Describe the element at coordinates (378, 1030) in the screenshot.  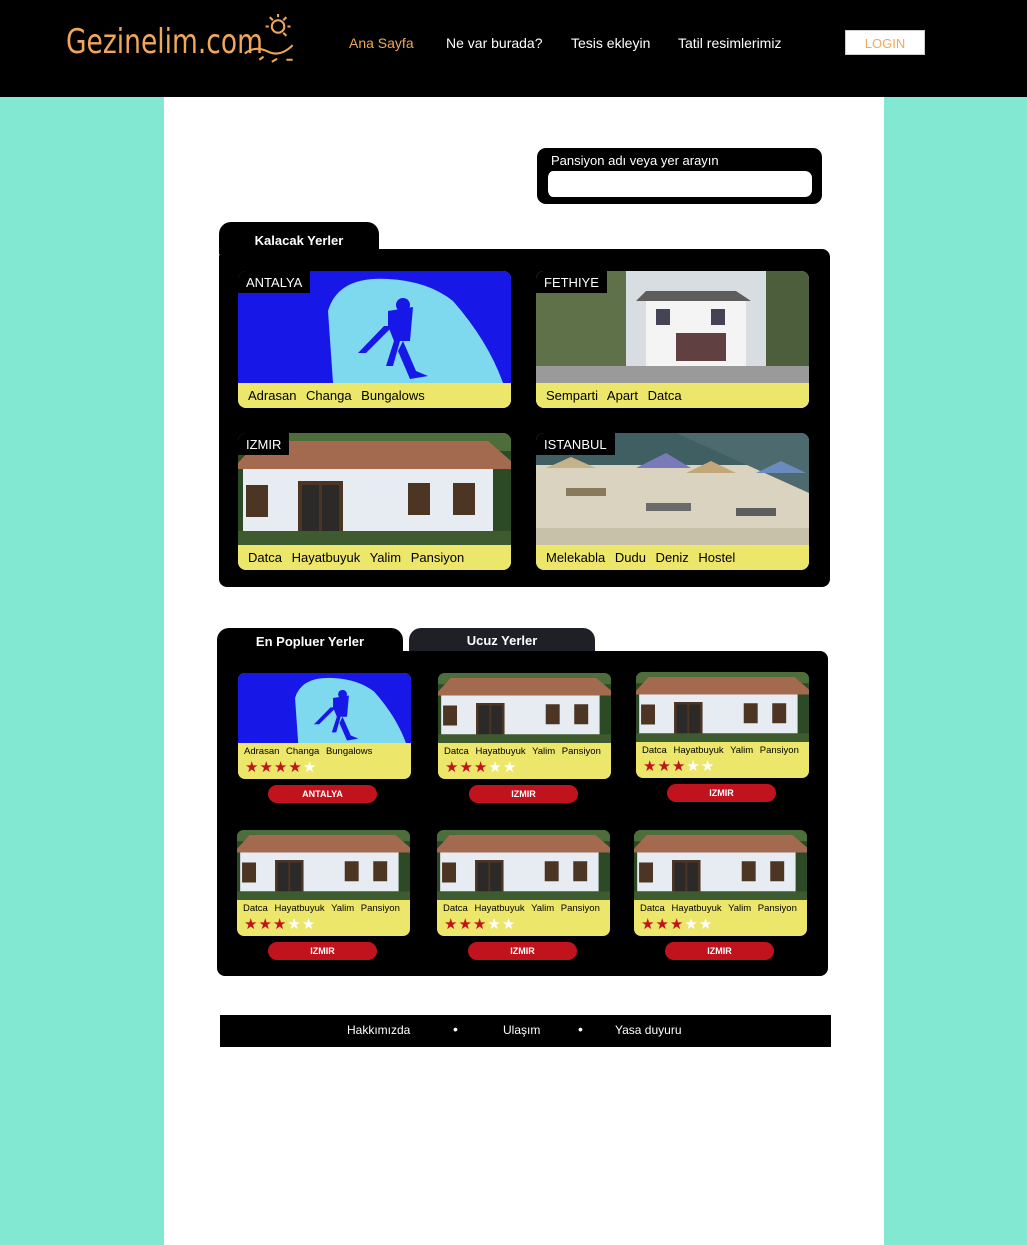
I see `footer-link-about: Hakkımızda` at that location.